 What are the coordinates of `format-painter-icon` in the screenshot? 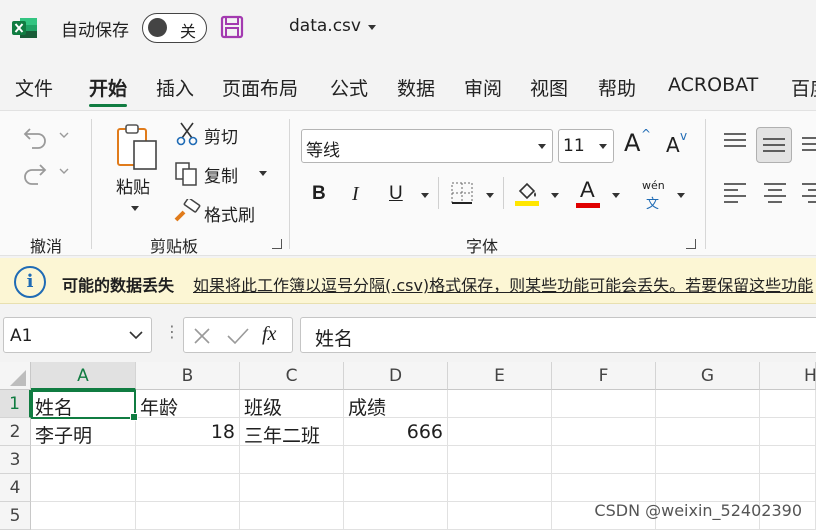 It's located at (187, 211).